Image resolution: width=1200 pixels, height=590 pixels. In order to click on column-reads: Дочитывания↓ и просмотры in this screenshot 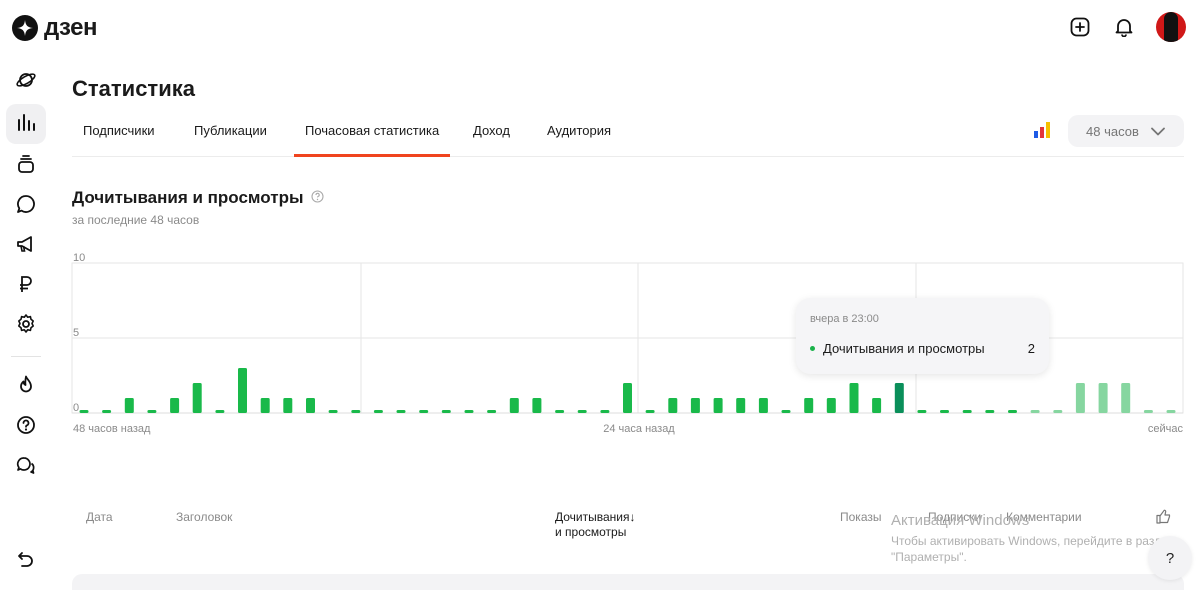, I will do `click(595, 525)`.